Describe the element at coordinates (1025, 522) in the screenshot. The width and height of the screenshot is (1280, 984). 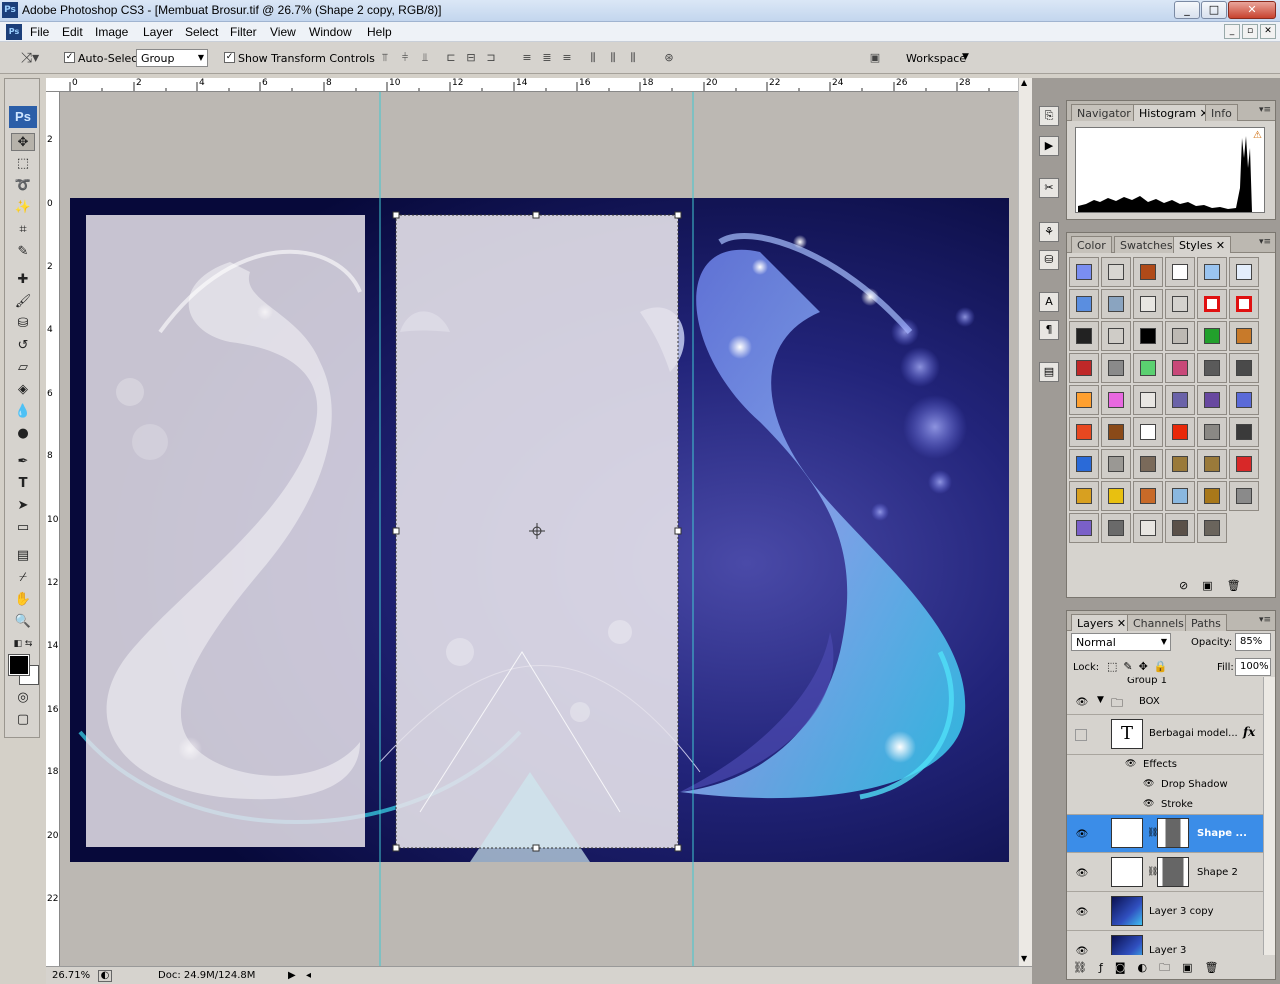
I see `vertical-scrollbar: ▲ ▼` at that location.